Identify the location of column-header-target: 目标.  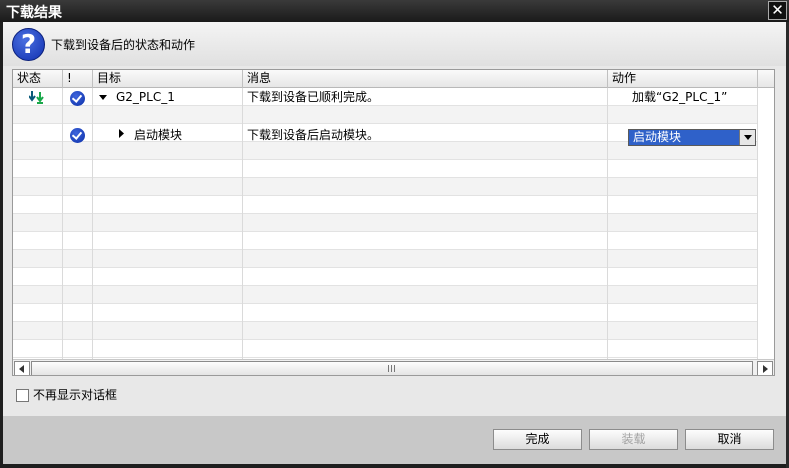
(168, 79).